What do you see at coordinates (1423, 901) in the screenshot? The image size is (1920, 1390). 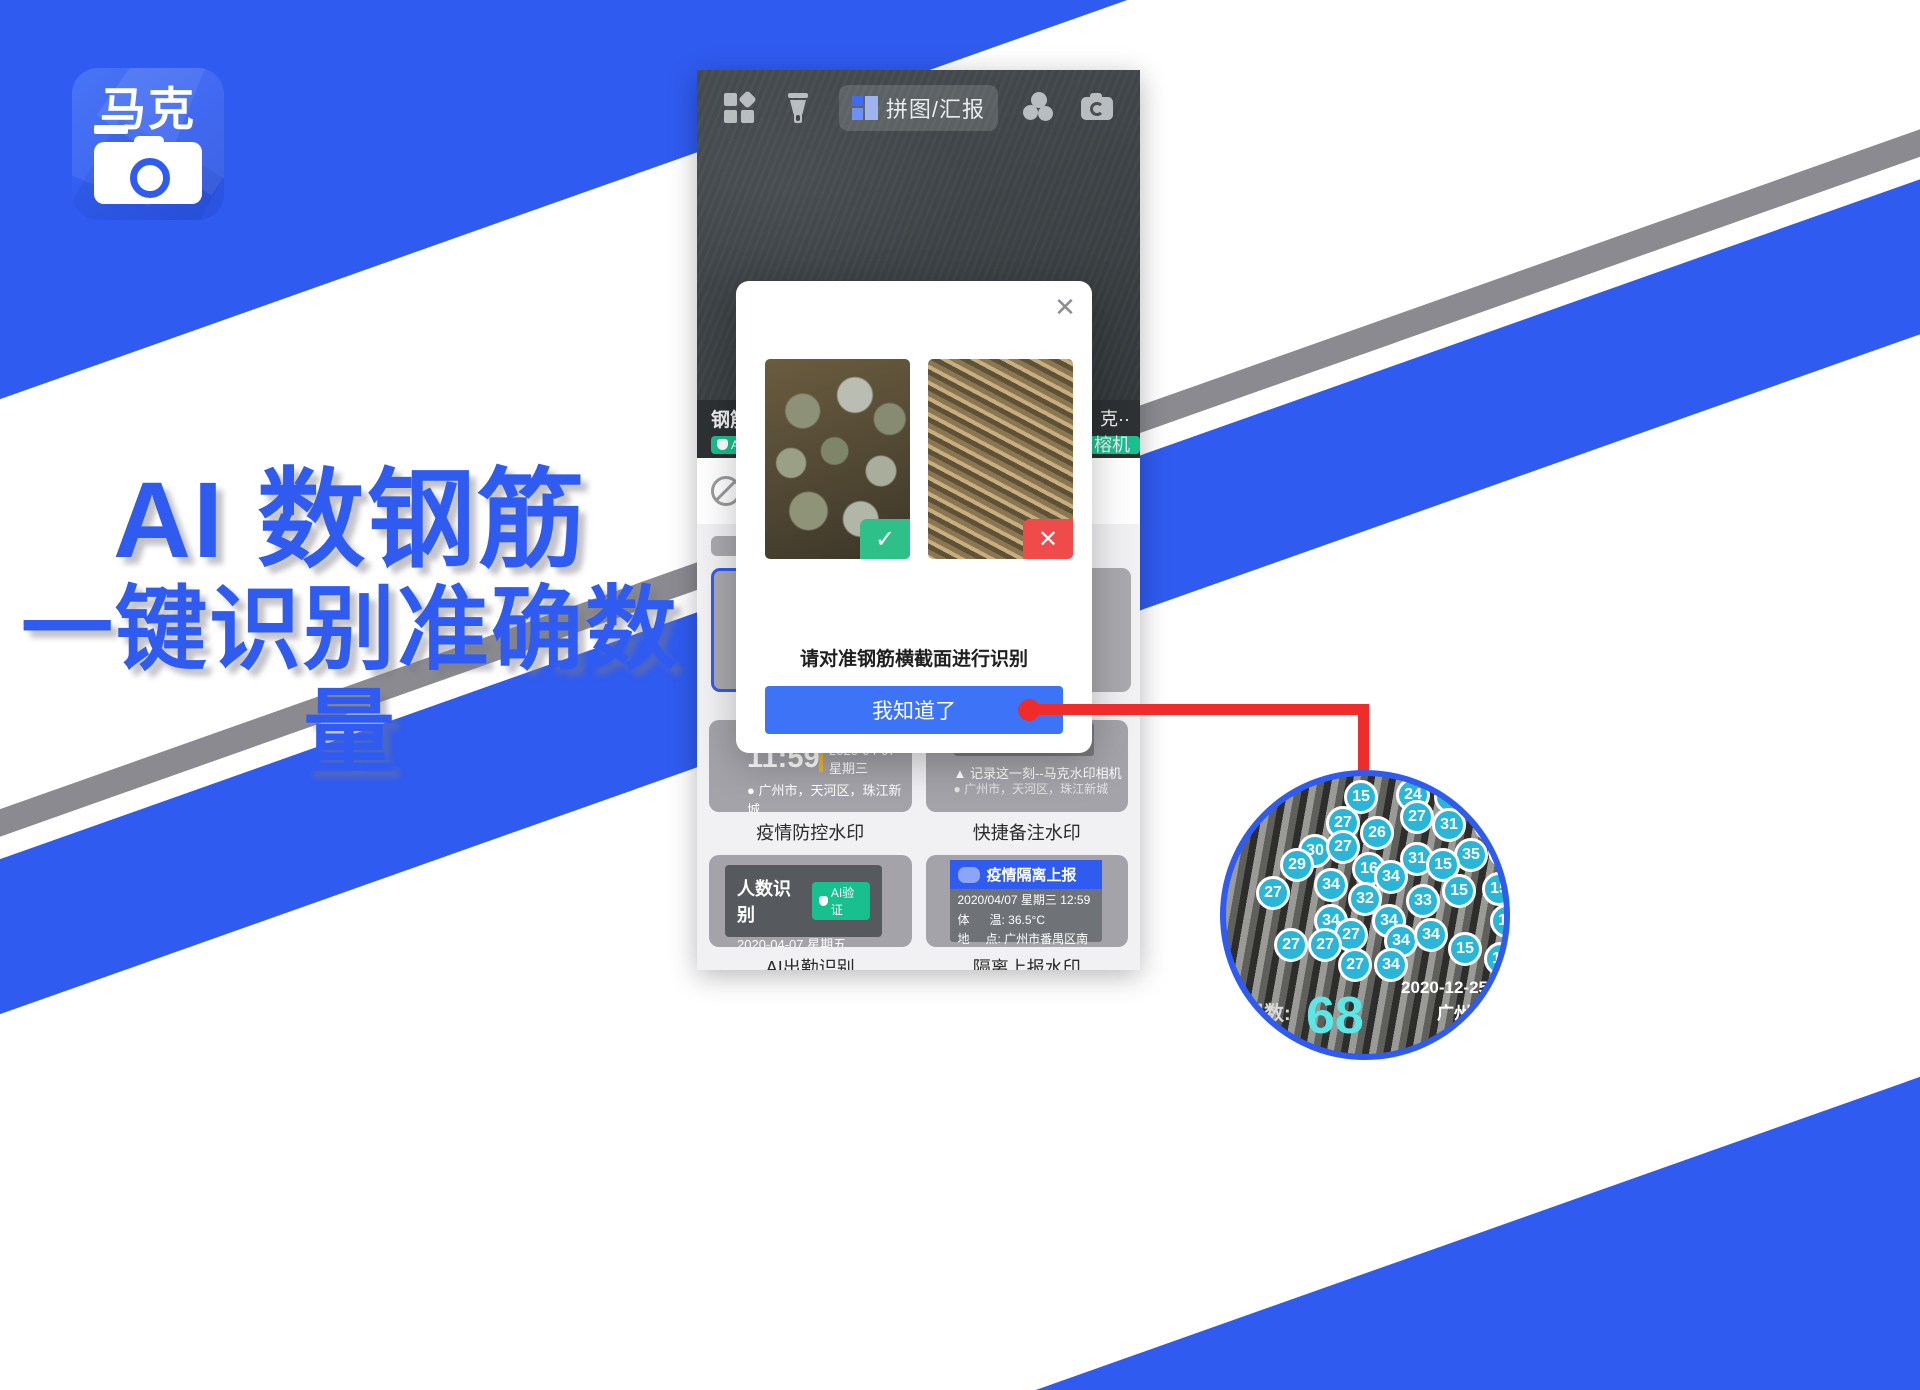 I see `rebar-marker: 33` at bounding box center [1423, 901].